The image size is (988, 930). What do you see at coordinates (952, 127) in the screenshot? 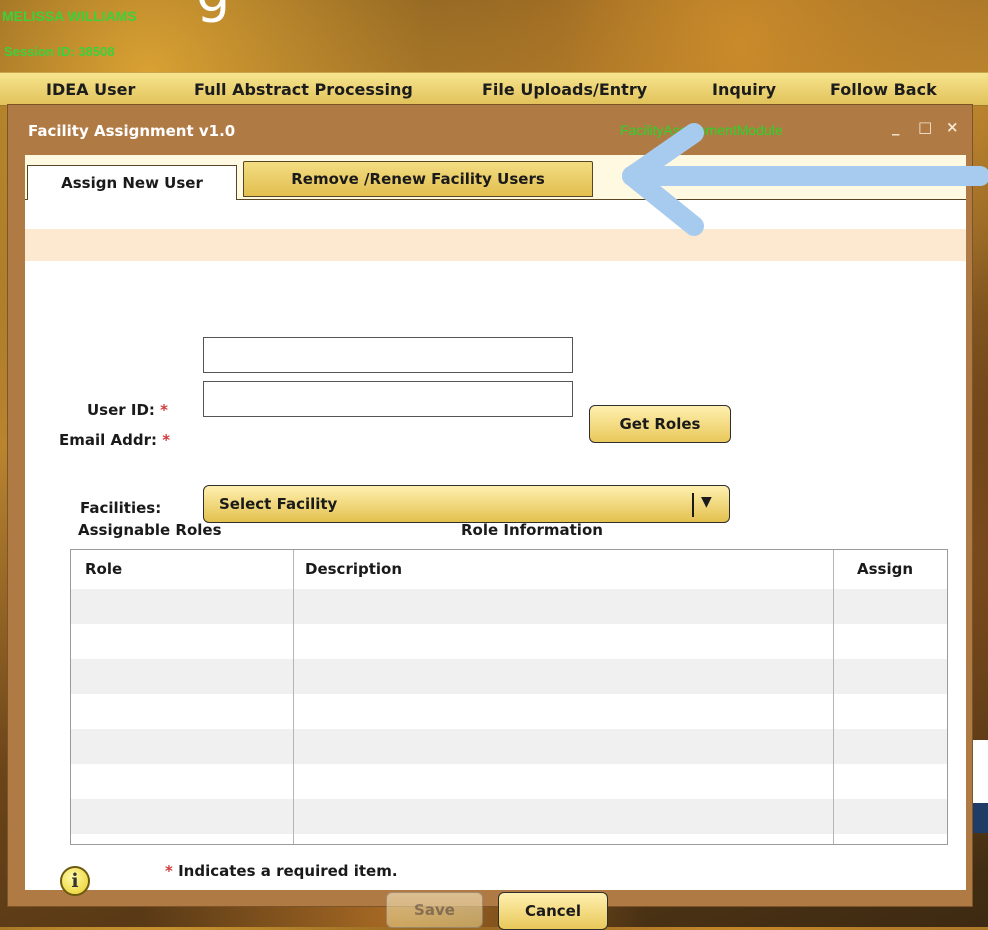
I see `close-icon: ×` at bounding box center [952, 127].